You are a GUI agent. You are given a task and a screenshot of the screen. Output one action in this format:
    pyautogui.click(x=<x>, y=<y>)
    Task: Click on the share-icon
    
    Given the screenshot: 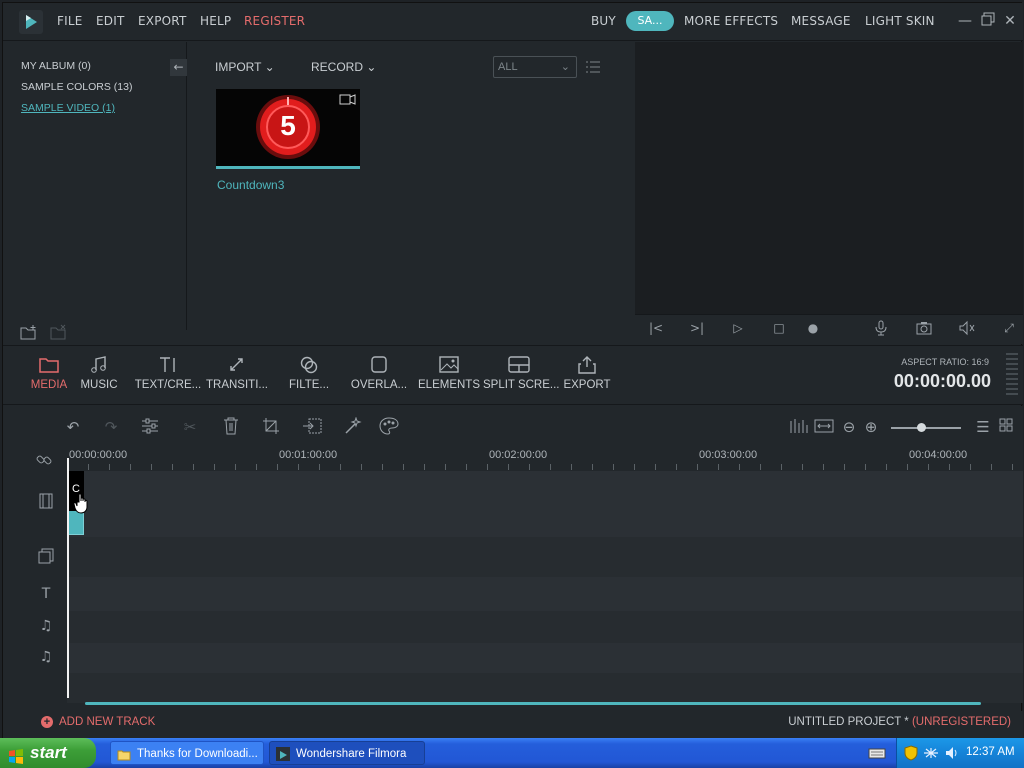 What is the action you would take?
    pyautogui.click(x=587, y=365)
    